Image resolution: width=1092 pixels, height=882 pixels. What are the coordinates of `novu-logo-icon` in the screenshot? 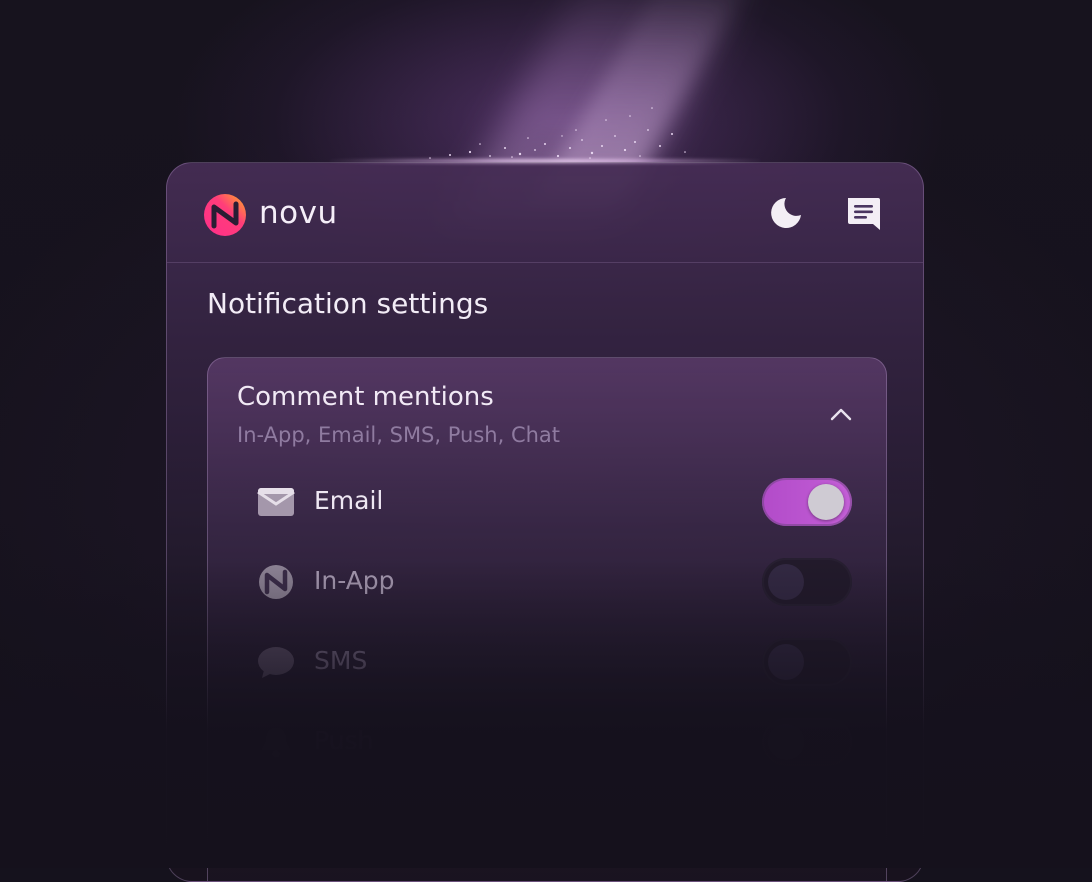 It's located at (225, 215).